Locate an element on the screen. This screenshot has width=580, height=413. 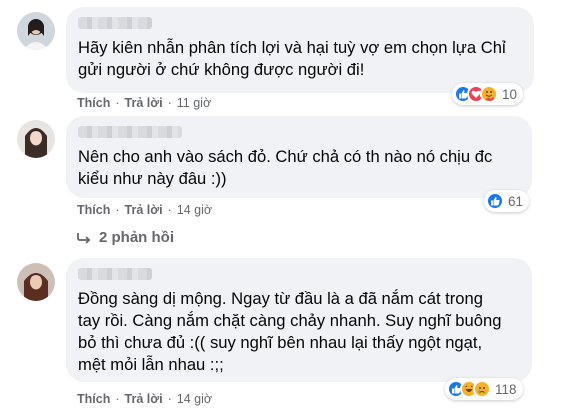
care-icon is located at coordinates (489, 94).